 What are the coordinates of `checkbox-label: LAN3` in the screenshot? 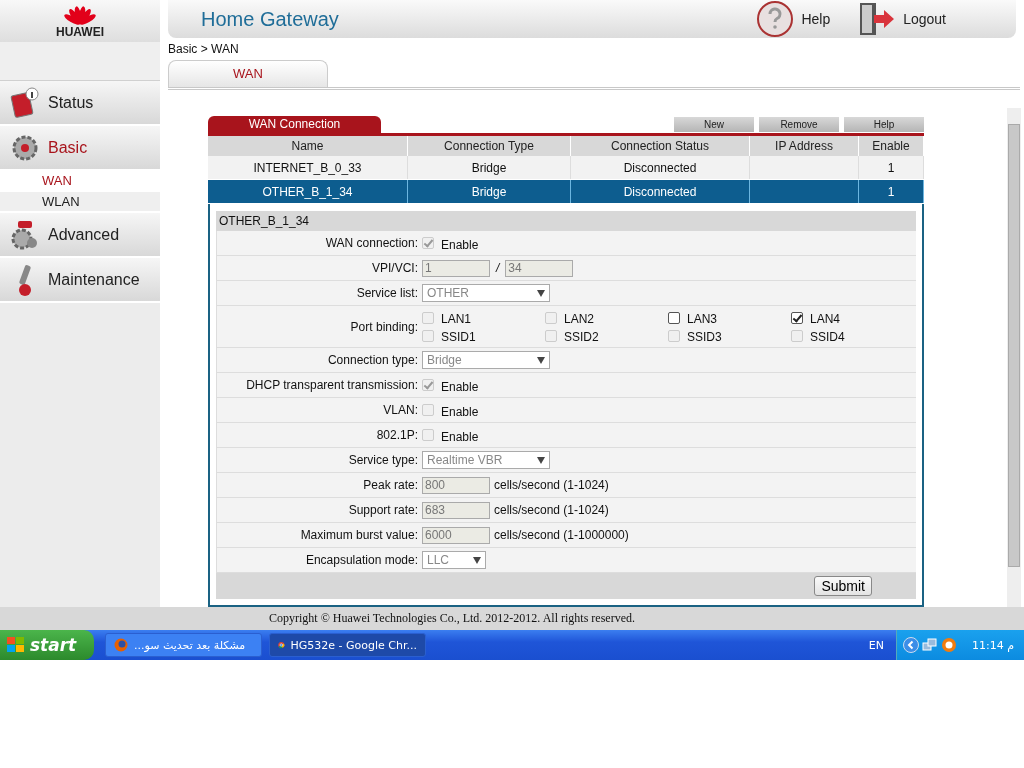 It's located at (702, 319).